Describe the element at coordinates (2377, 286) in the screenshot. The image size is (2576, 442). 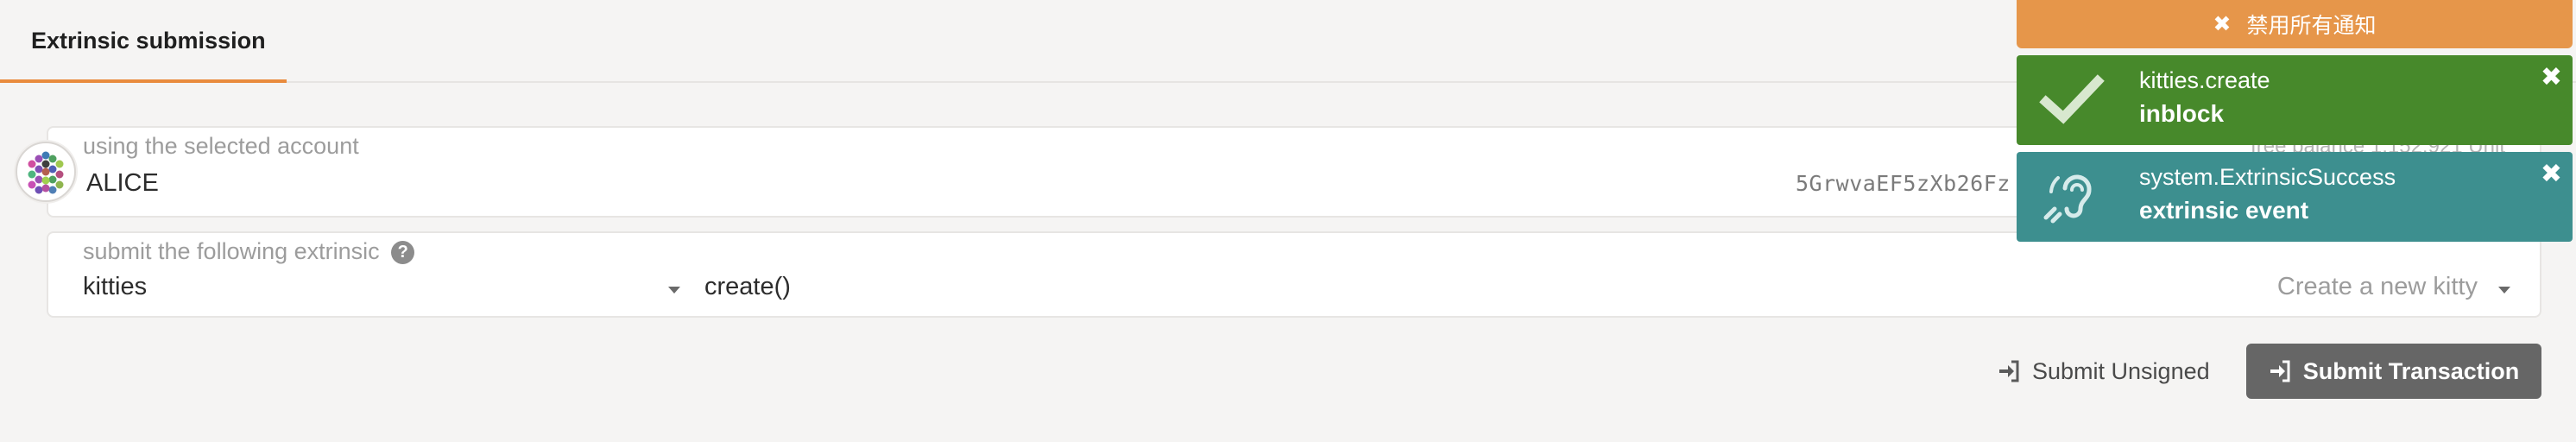
I see `method-description: Create a new kitty` at that location.